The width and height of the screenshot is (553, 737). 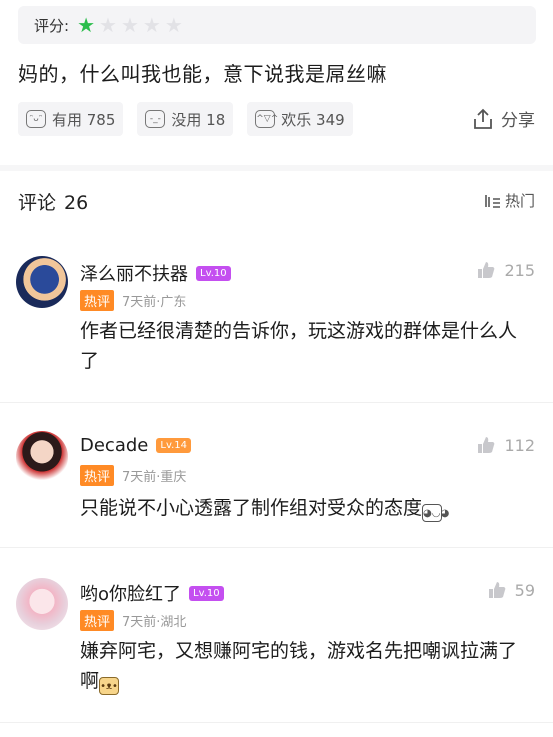 What do you see at coordinates (518, 121) in the screenshot?
I see `share-label: 分享` at bounding box center [518, 121].